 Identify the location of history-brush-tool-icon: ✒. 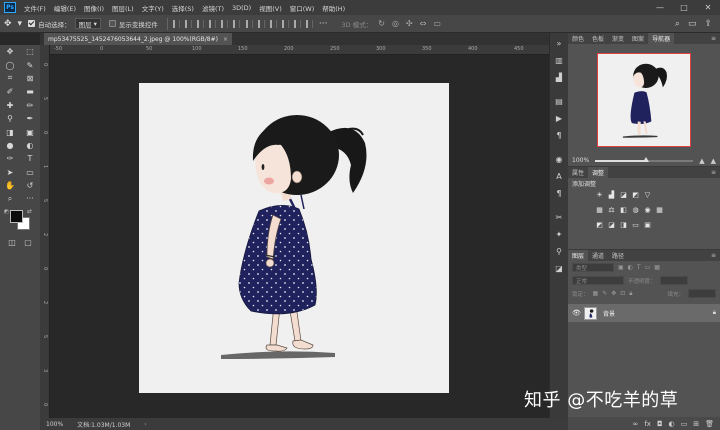
(30, 118).